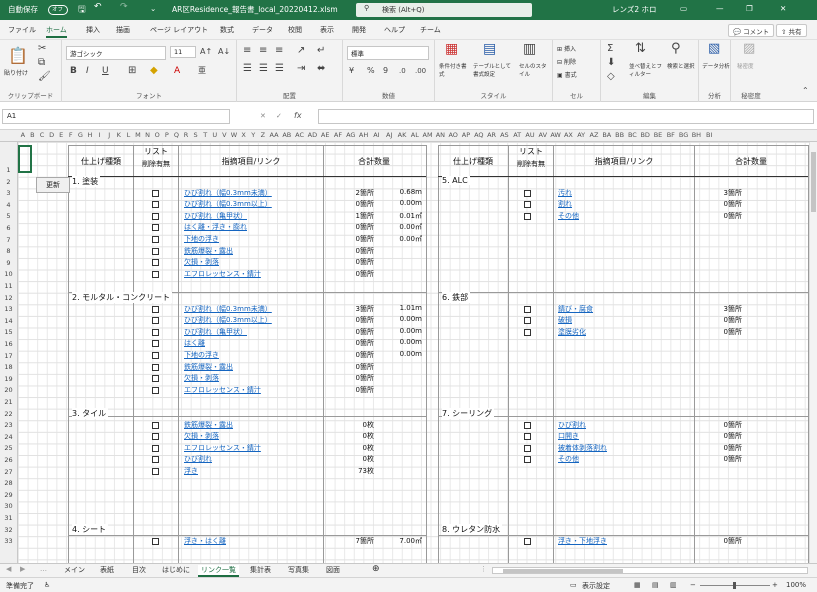 This screenshot has width=817, height=592. Describe the element at coordinates (573, 585) in the screenshot. I see `display-settings-icon: ▭` at that location.